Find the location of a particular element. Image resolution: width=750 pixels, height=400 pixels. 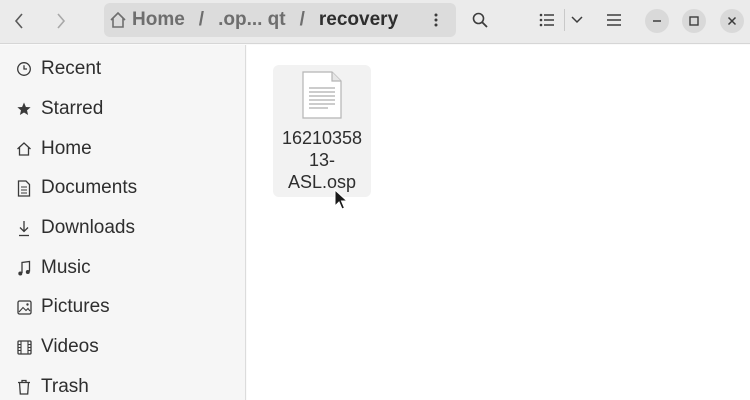

minimize-button is located at coordinates (657, 21).